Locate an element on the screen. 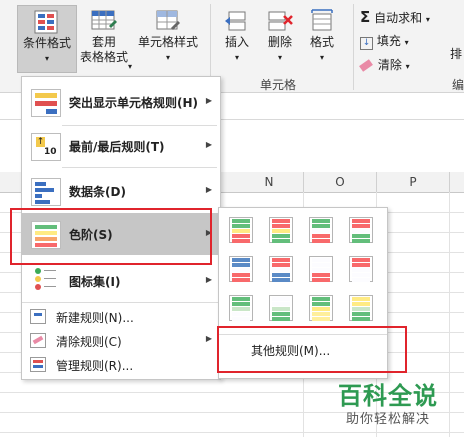  autosum-button: Σ 自动求和 ▾ is located at coordinates (395, 17).